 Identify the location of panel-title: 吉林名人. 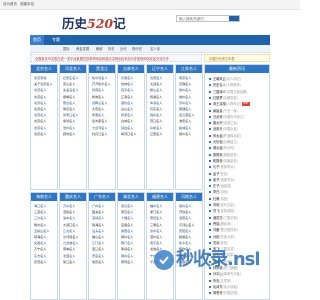
(131, 69).